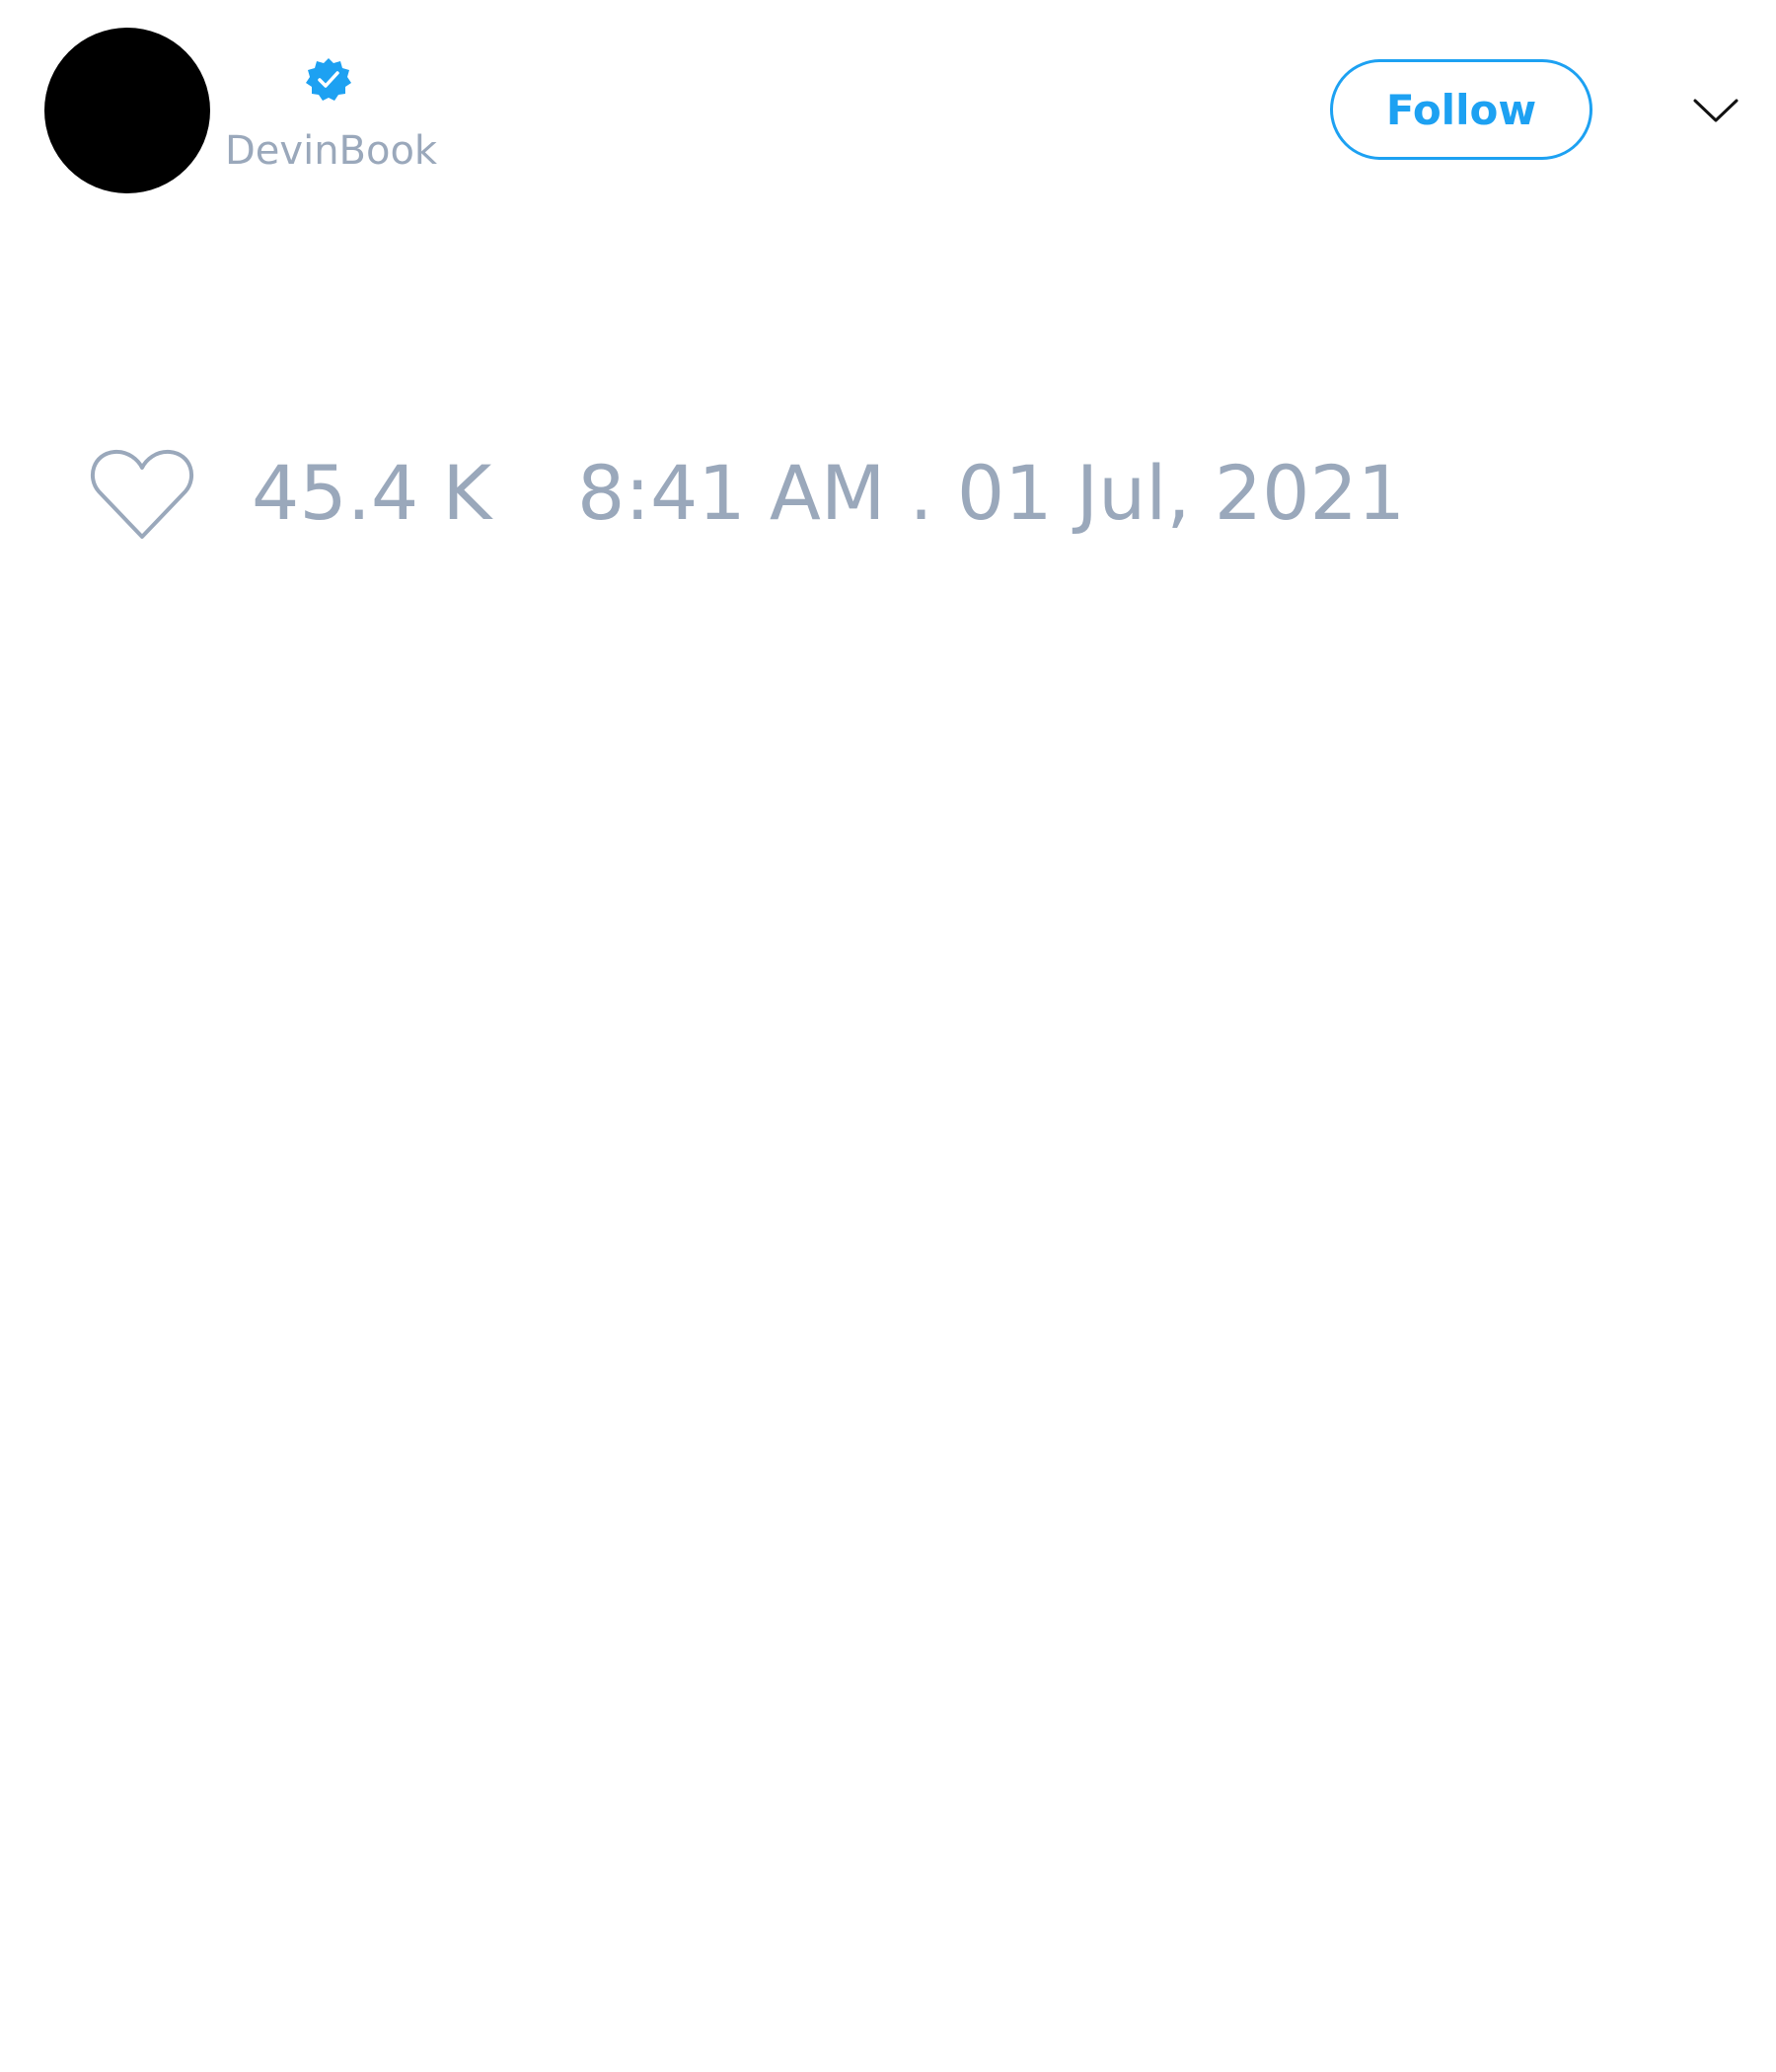  Describe the element at coordinates (1461, 110) in the screenshot. I see `follow-button: Follow` at that location.